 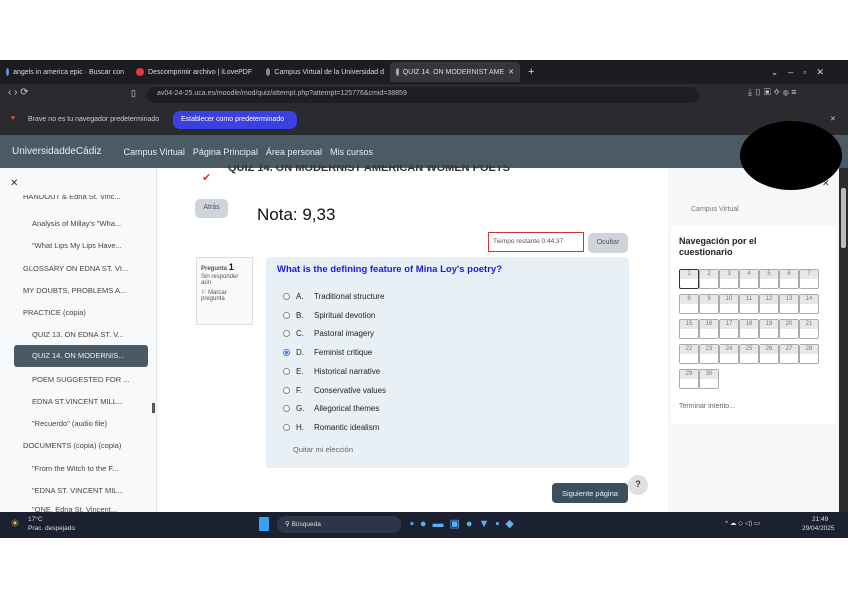 What do you see at coordinates (772, 92) in the screenshot?
I see `toolbar-icons: ⤓ ▯ ▣ ✧ ⊛ ≡` at bounding box center [772, 92].